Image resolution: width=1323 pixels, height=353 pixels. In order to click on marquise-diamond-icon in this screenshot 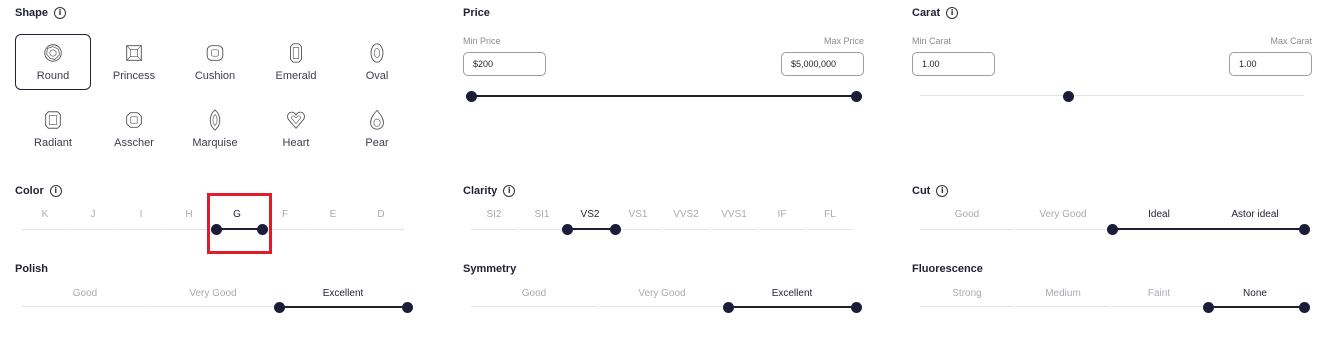, I will do `click(215, 120)`.